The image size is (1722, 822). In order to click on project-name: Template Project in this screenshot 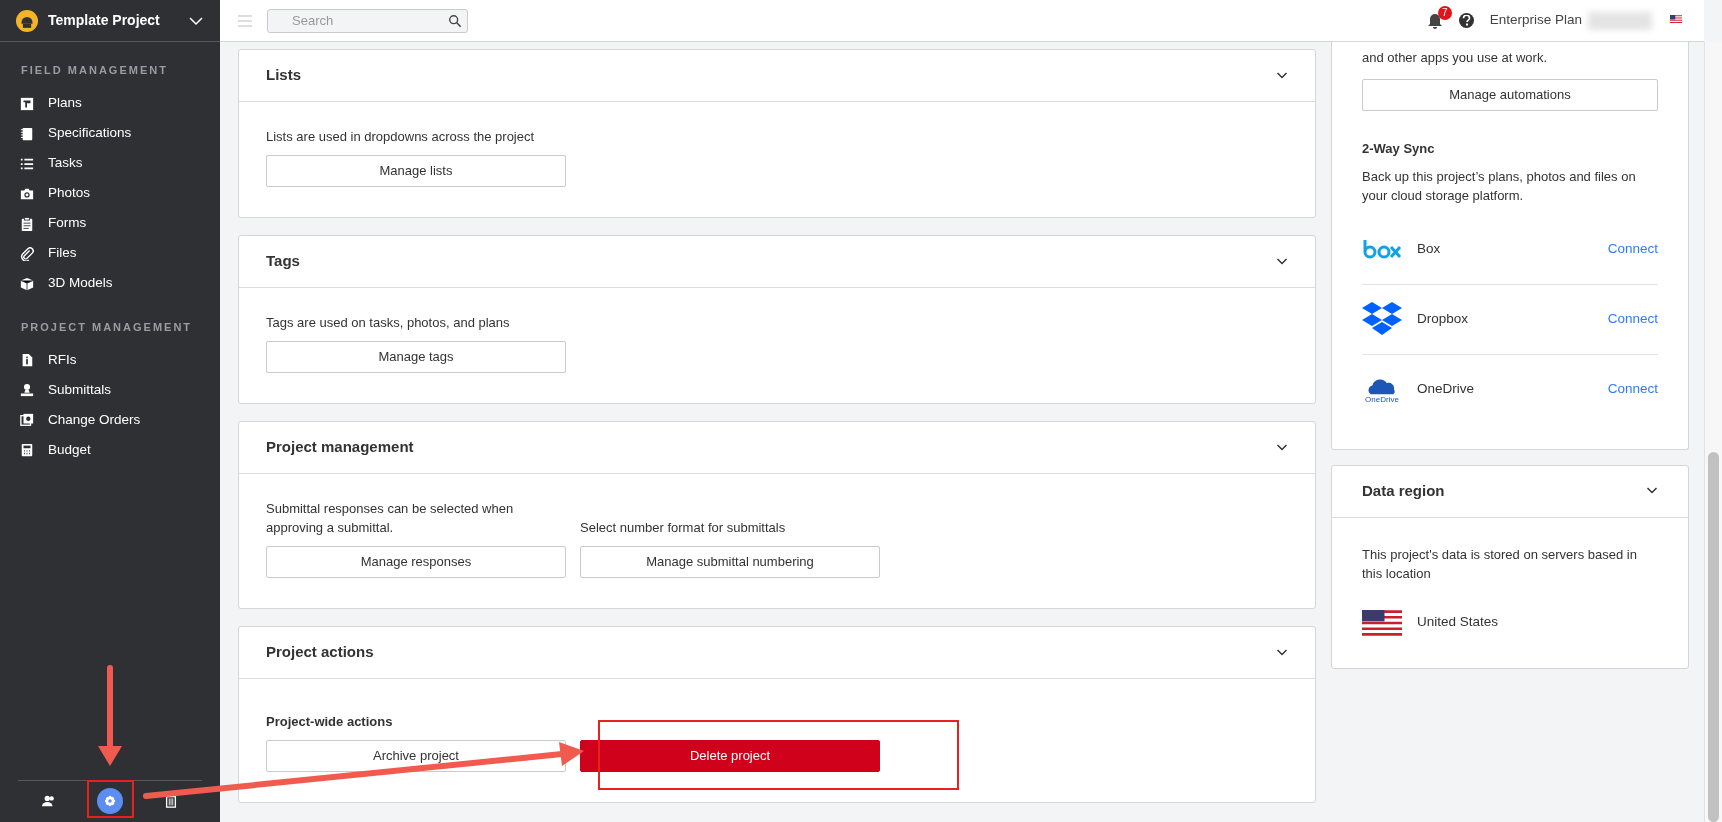, I will do `click(118, 20)`.